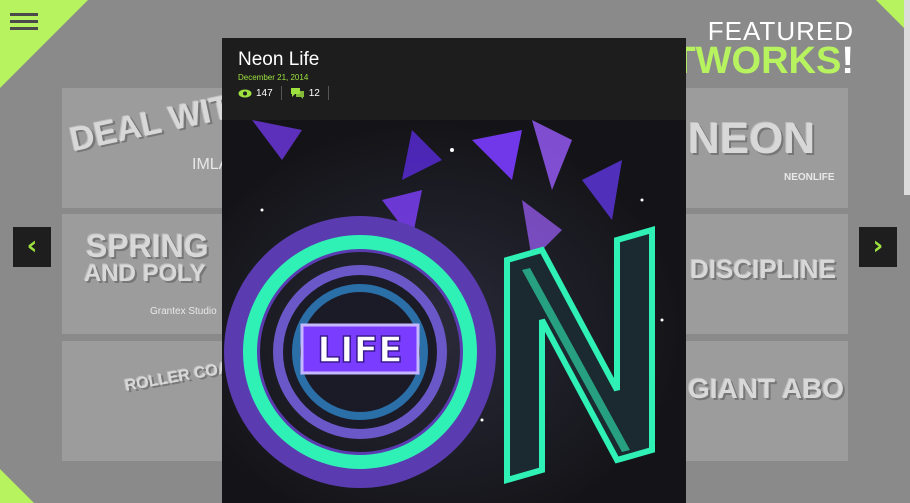 The height and width of the screenshot is (503, 910). I want to click on artwork-thumb-deal-with-it: DEAL WITH IT IMLA, so click(143, 148).